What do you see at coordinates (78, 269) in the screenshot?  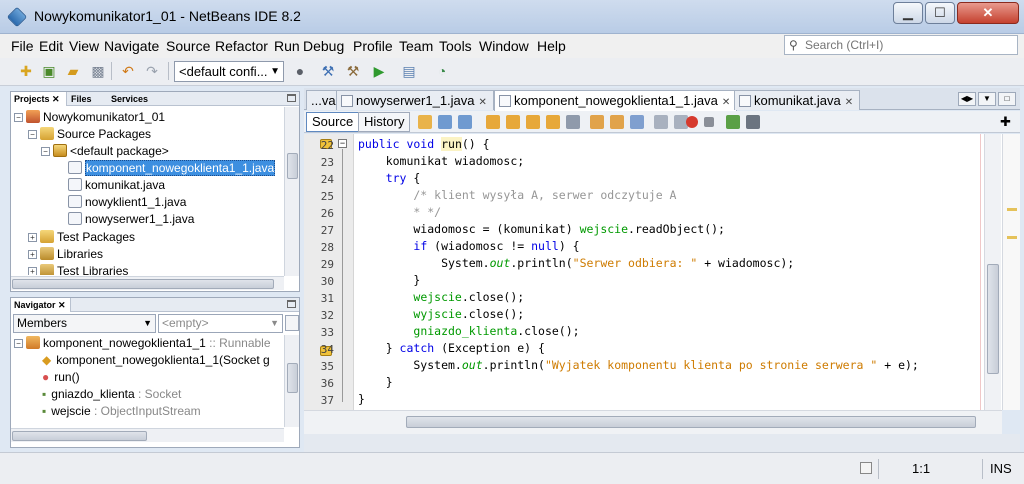 I see `tree-item-test-libraries: + Test Libraries` at bounding box center [78, 269].